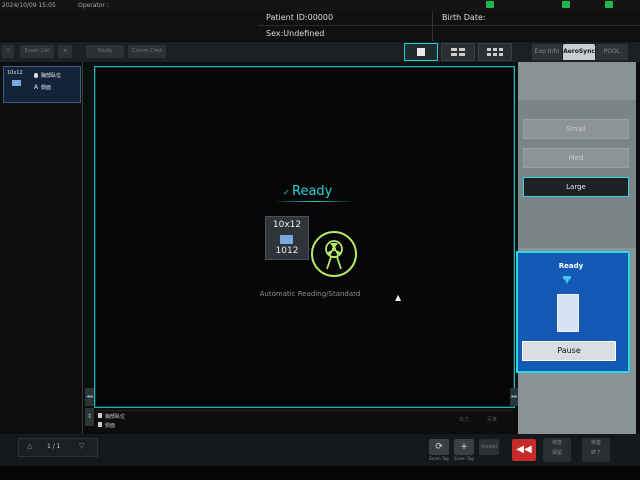  Describe the element at coordinates (310, 294) in the screenshot. I see `reading-mode-label: Automatic Reading/Standard` at that location.